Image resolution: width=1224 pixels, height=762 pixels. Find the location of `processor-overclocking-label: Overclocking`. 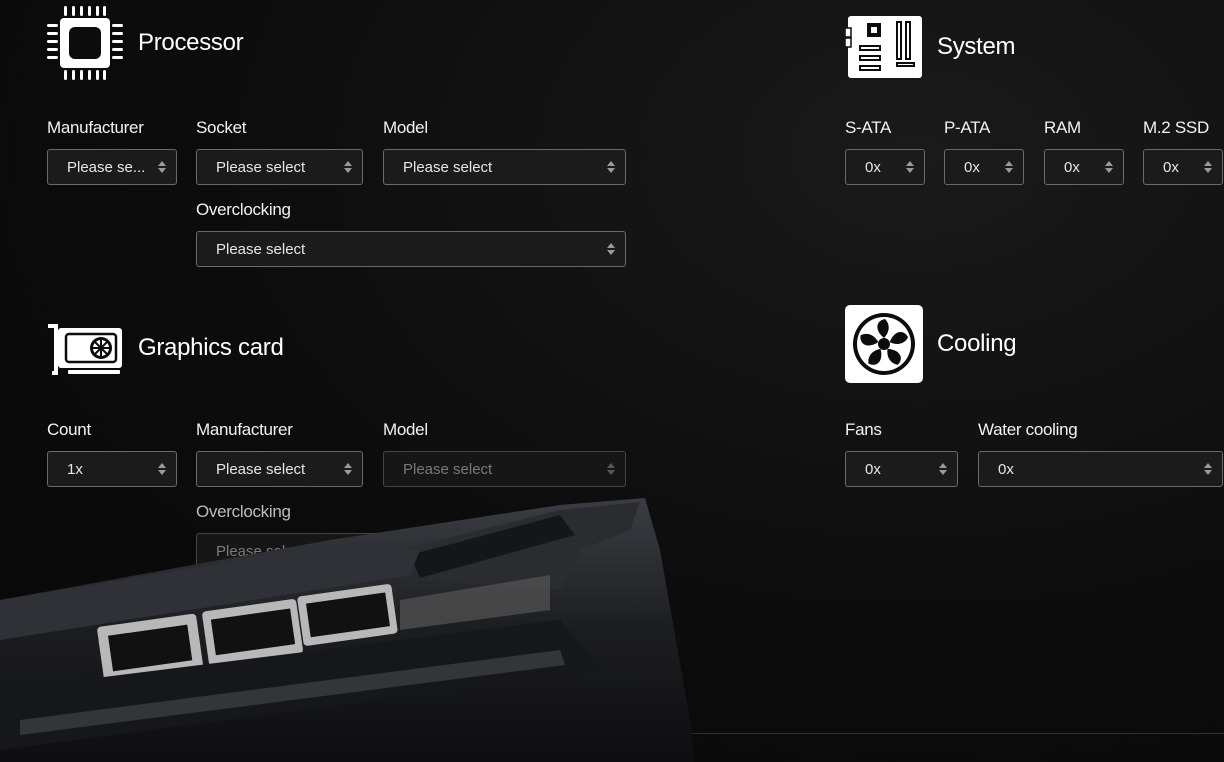

processor-overclocking-label: Overclocking is located at coordinates (243, 209).